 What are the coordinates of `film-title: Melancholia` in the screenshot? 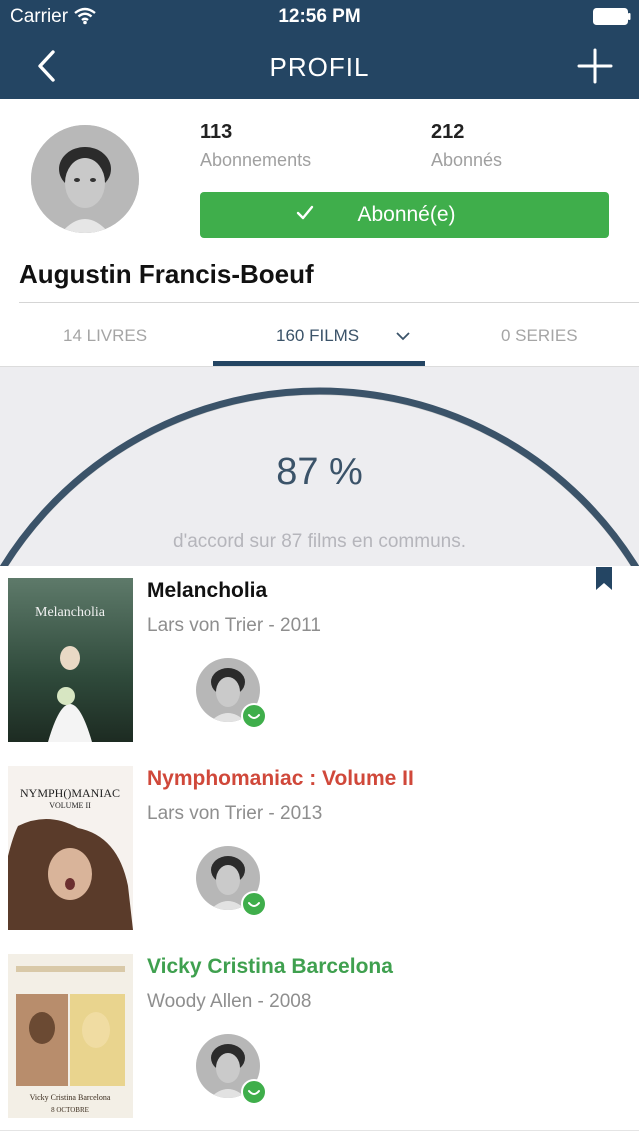 It's located at (207, 591).